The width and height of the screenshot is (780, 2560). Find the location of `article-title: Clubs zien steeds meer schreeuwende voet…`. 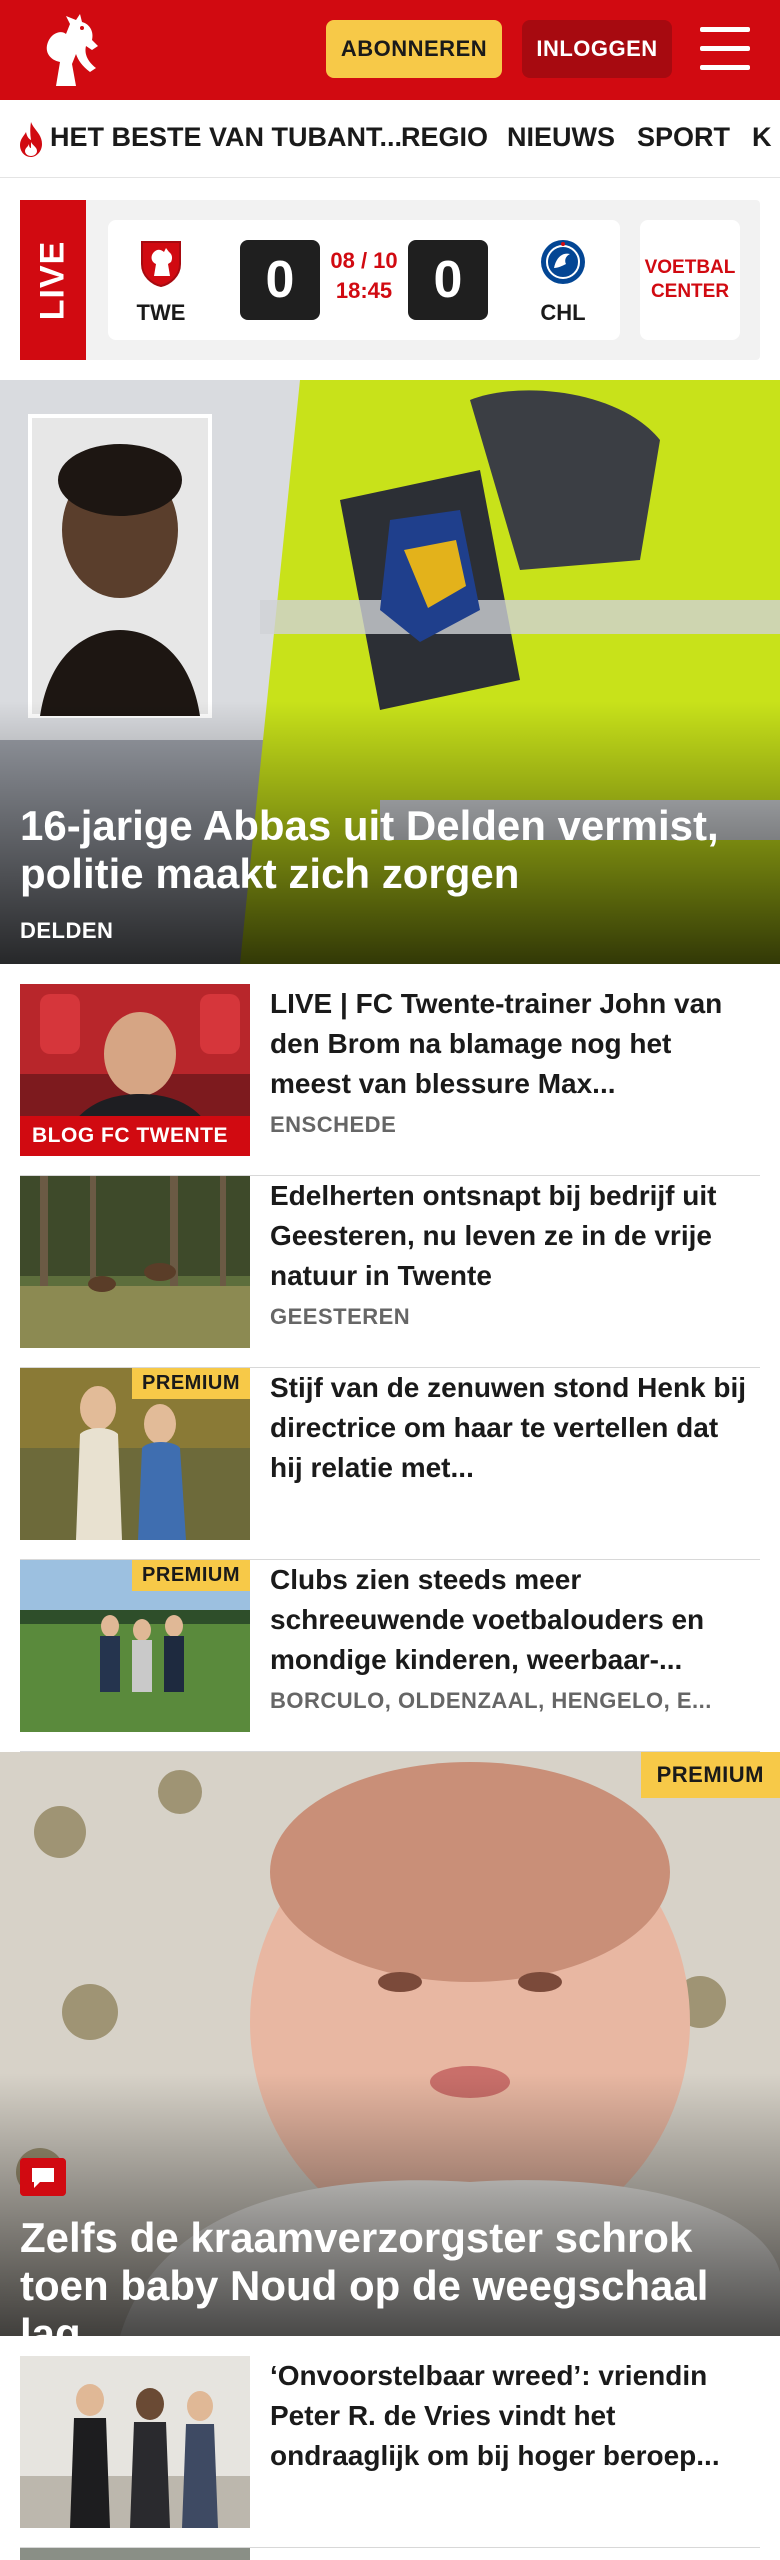

article-title: Clubs zien steeds meer schreeuwende voet… is located at coordinates (510, 1620).